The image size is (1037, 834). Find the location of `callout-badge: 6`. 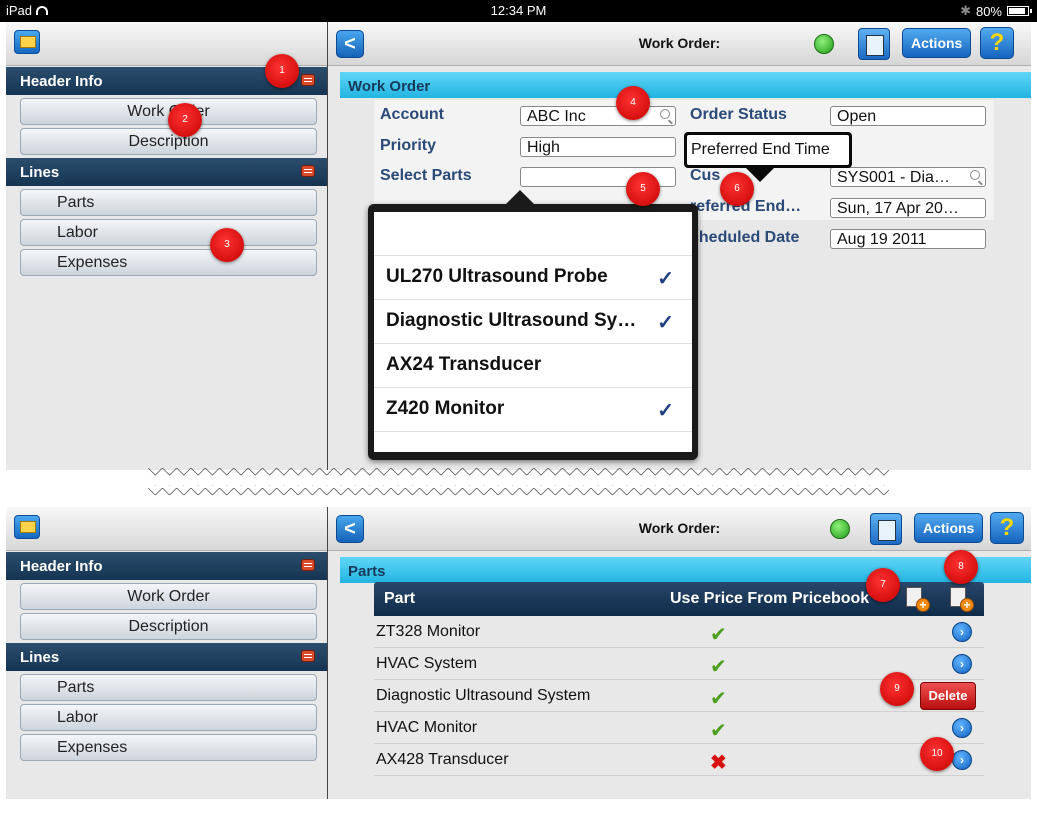

callout-badge: 6 is located at coordinates (737, 189).